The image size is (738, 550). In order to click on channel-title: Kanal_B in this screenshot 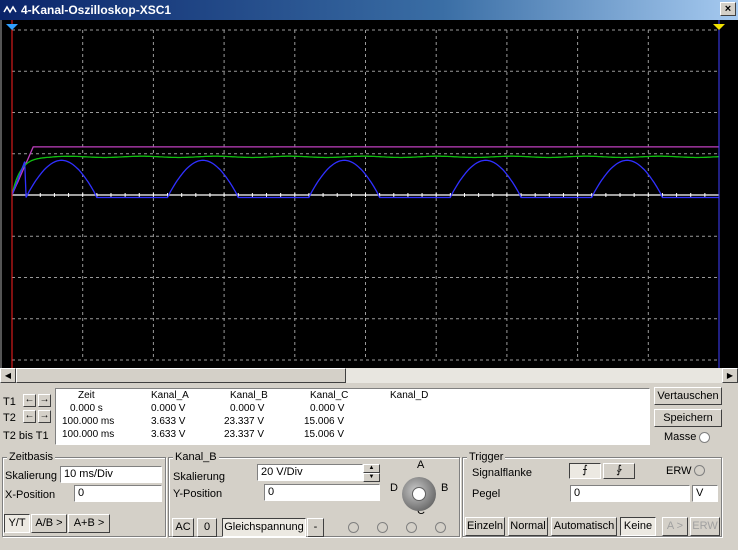, I will do `click(196, 457)`.